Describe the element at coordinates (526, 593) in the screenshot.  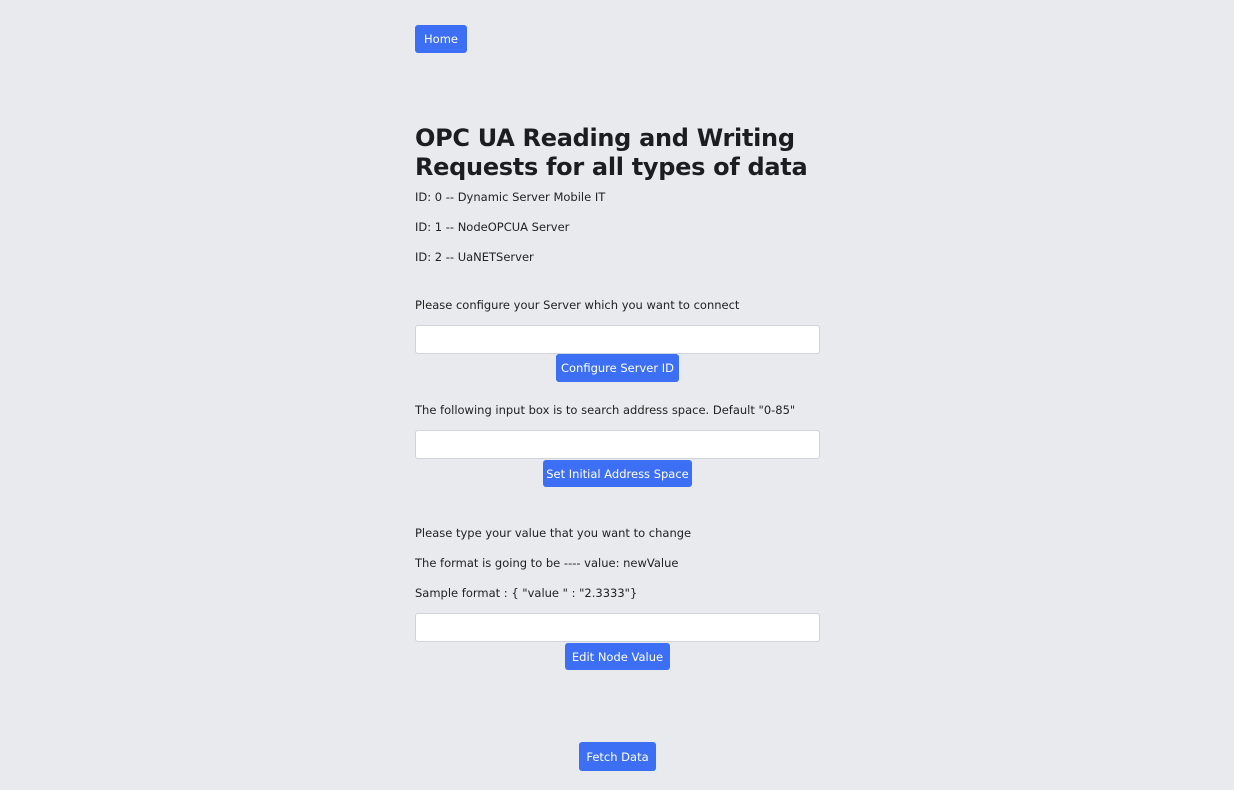
I see `edit-sample-format: Sample format : { "value " : "2.3333"}` at that location.